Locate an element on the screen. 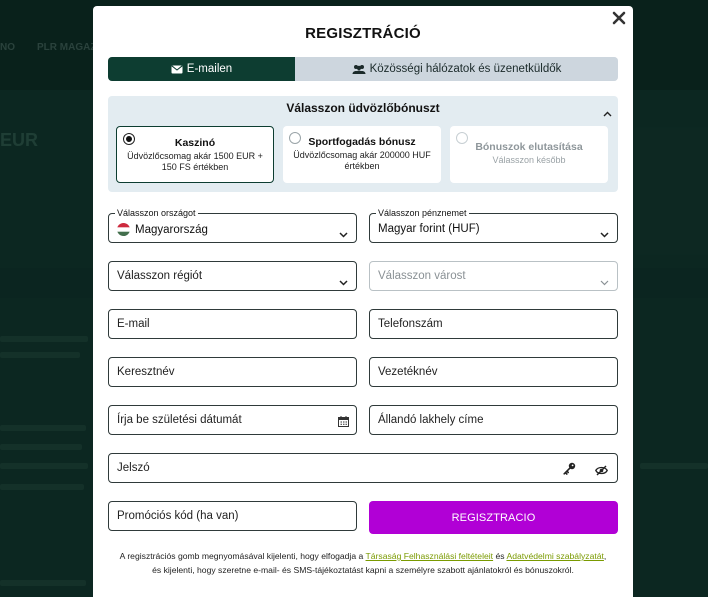  currency-select: Válasszon pénznemet Magyar forint (HUF) is located at coordinates (493, 225).